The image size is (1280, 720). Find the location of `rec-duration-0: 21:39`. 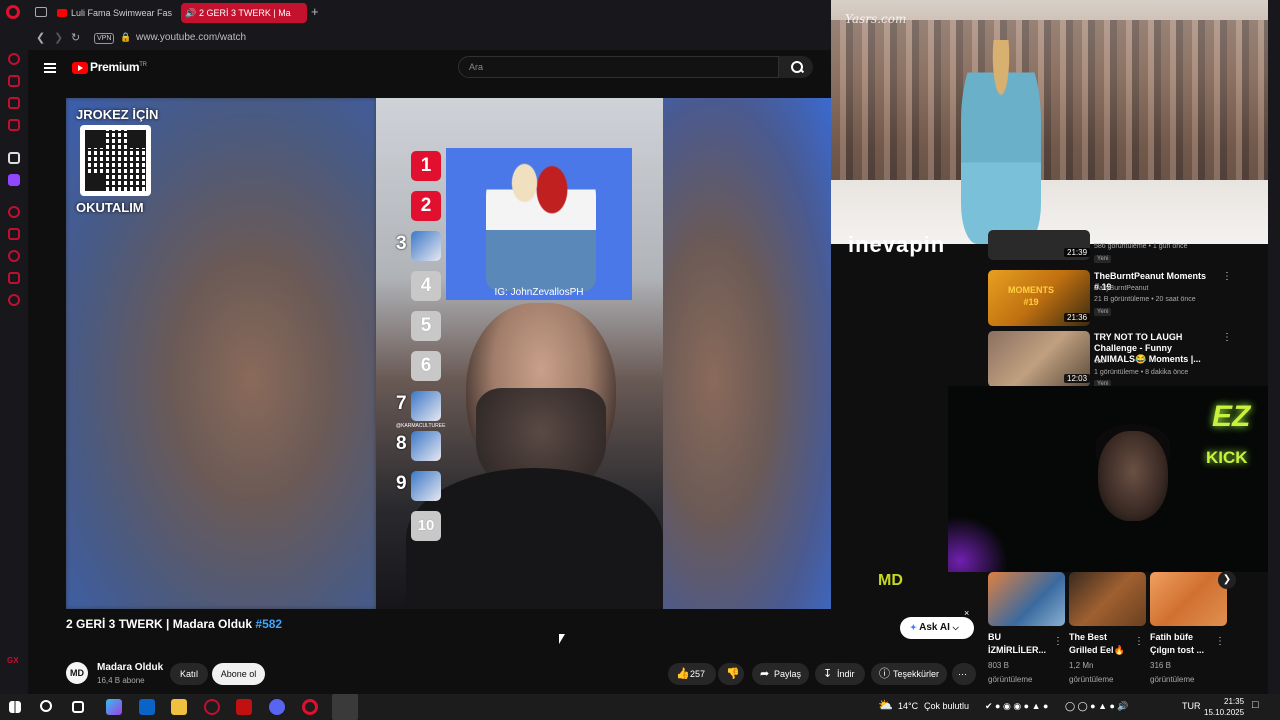

rec-duration-0: 21:39 is located at coordinates (1077, 252).